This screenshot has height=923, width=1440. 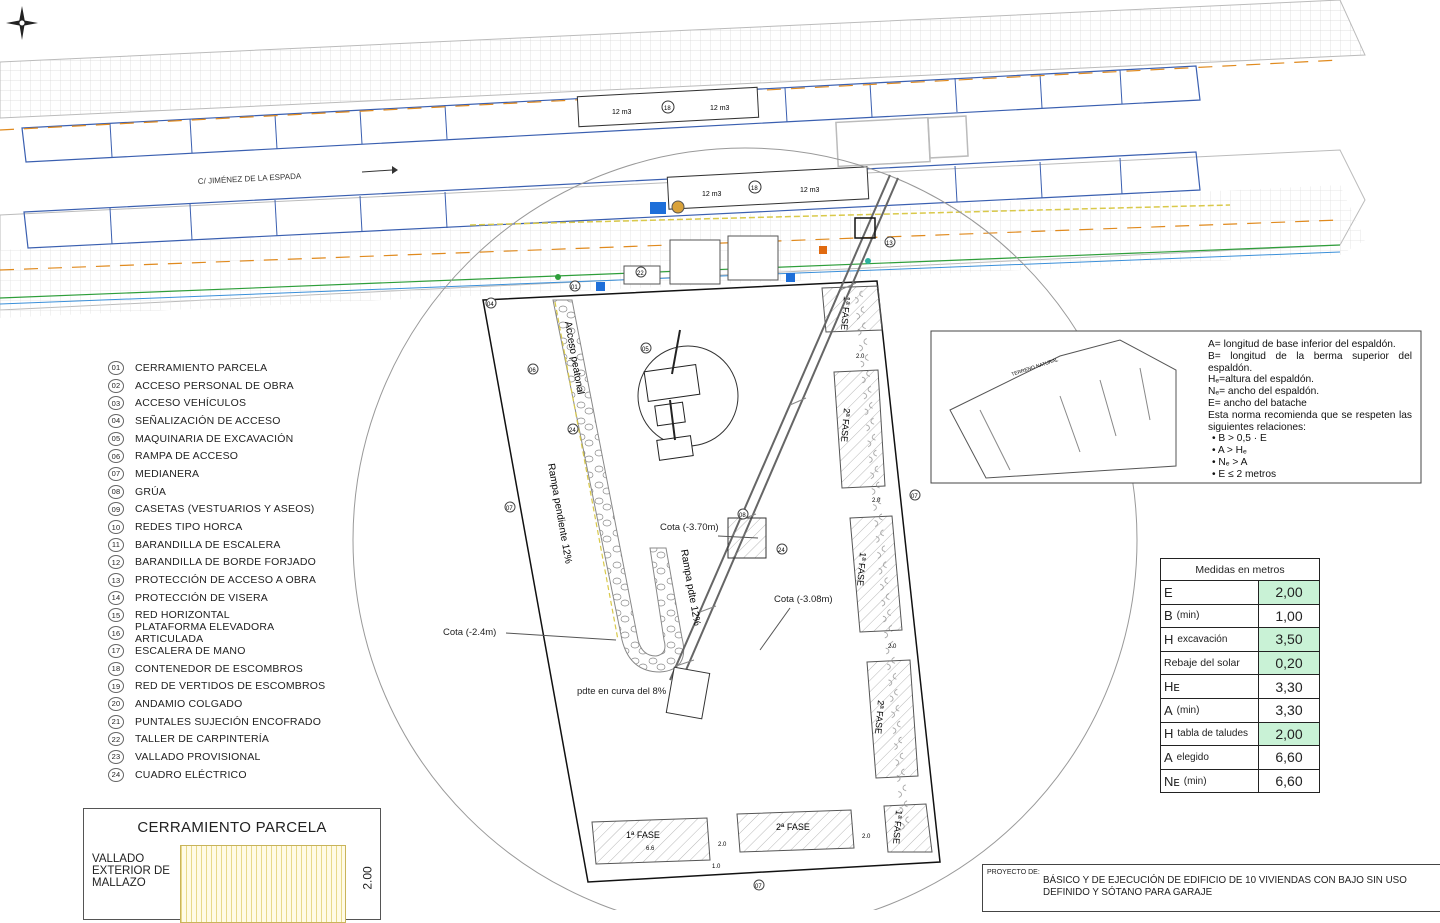 I want to click on svg-text: 08, so click(x=742, y=516).